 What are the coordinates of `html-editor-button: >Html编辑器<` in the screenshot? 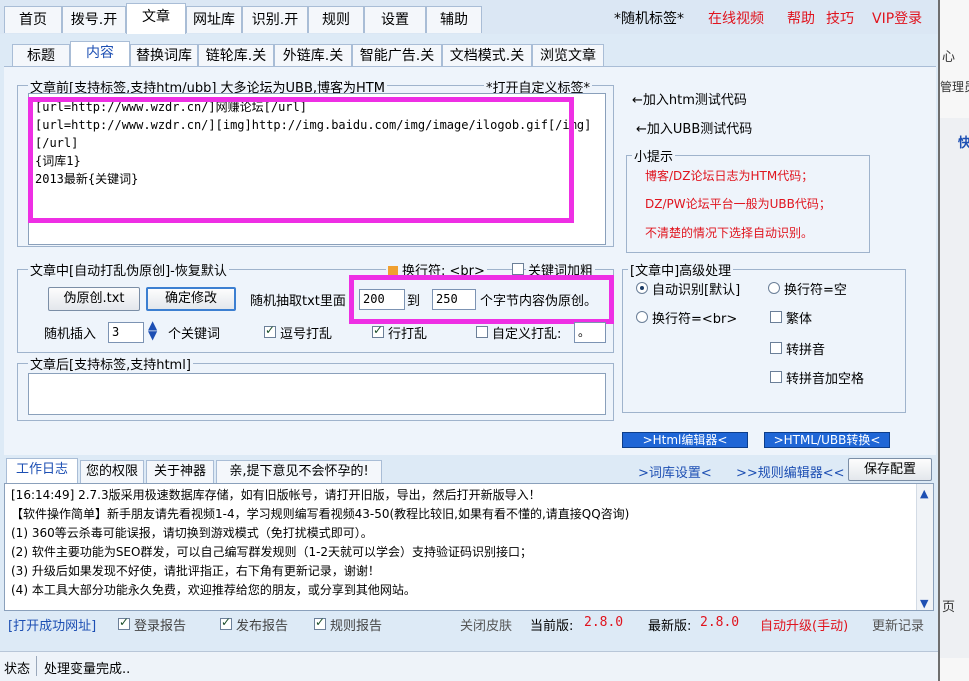 It's located at (685, 440).